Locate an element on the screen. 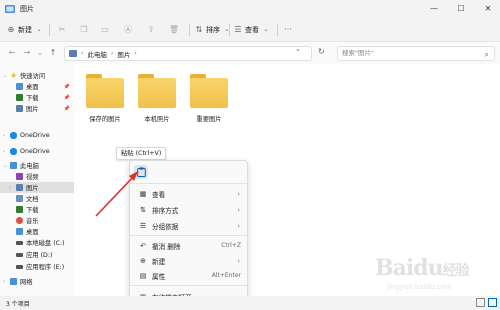 The width and height of the screenshot is (500, 310). sidebar-item-drive-c: 本地磁盘 (C:) is located at coordinates (37, 242).